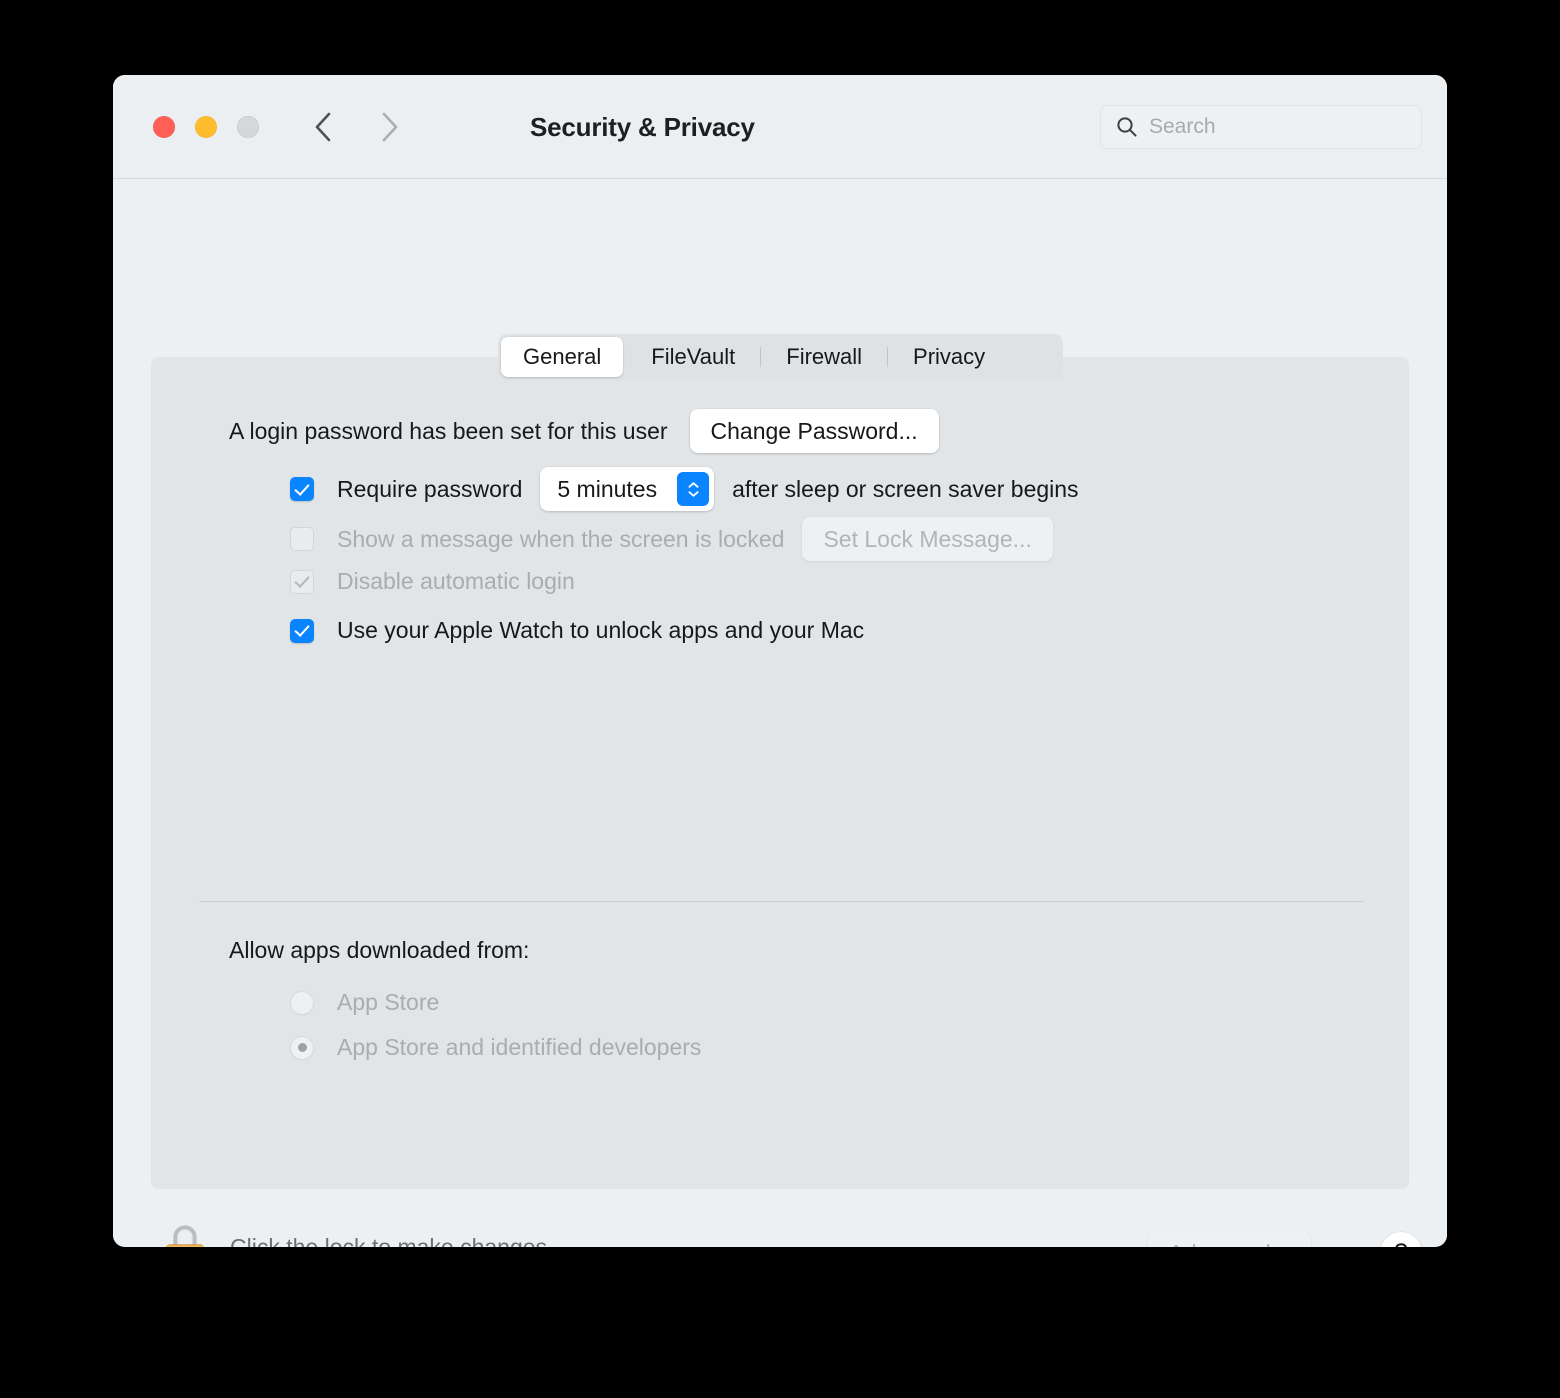  Describe the element at coordinates (693, 484) in the screenshot. I see `chevron-up-icon` at that location.